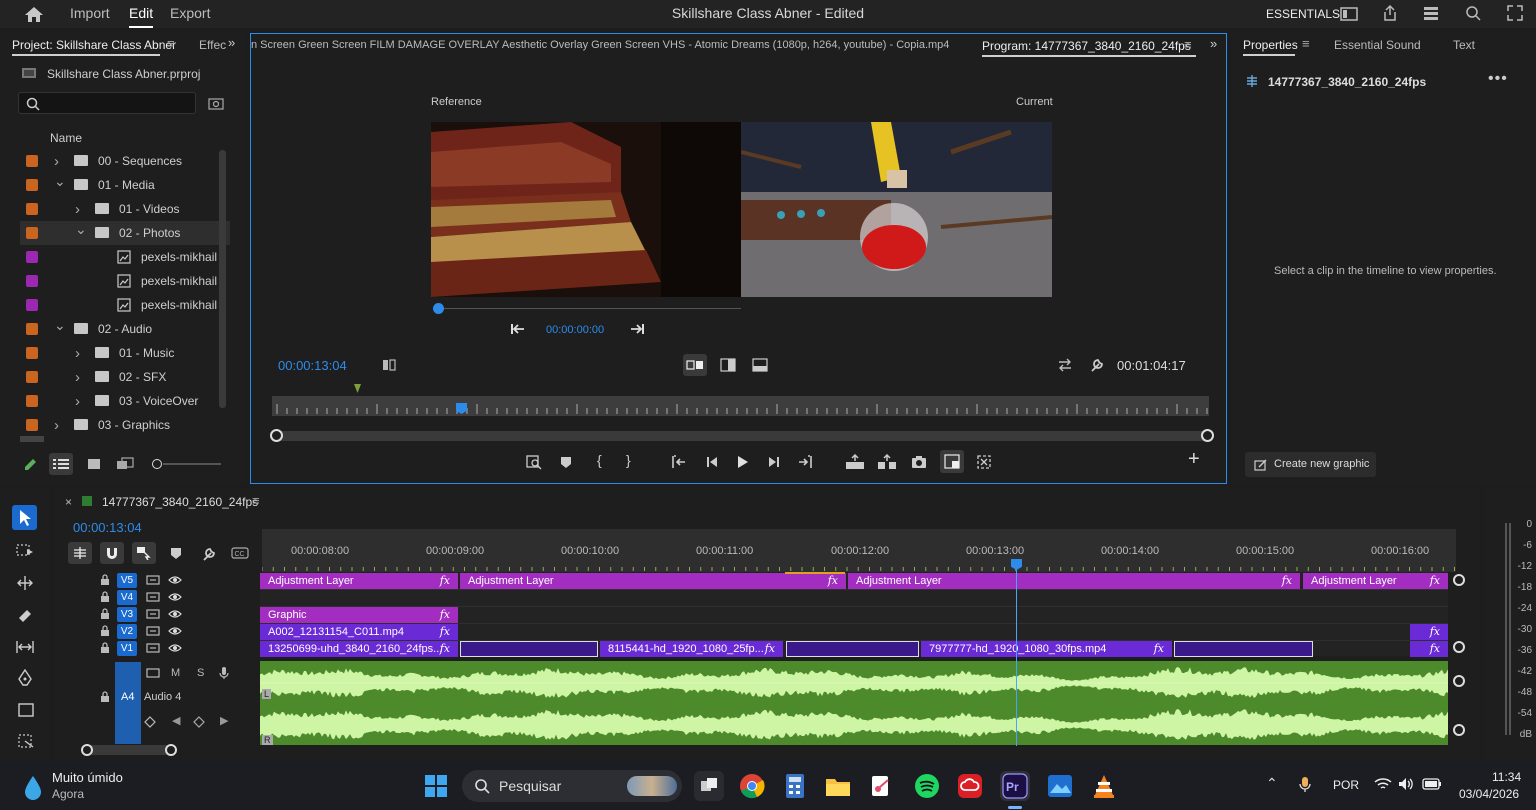 This screenshot has height=810, width=1536. Describe the element at coordinates (1272, 783) in the screenshot. I see `show-hidden-icons-icon: ⌃` at that location.